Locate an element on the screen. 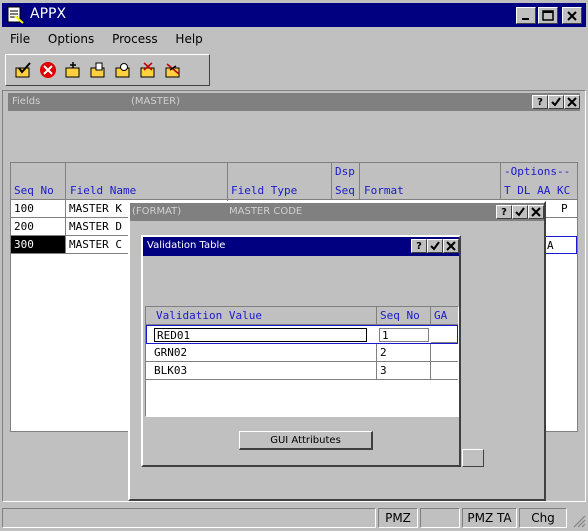 The image size is (588, 531). col-field-name-label: Field Name is located at coordinates (103, 190).